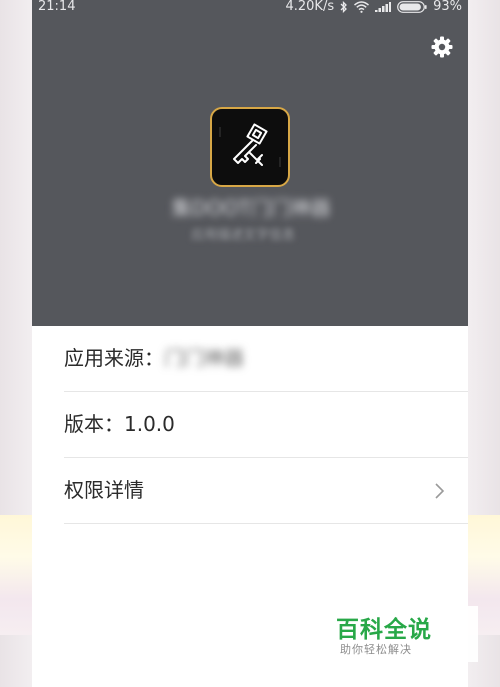 This screenshot has height=687, width=500. I want to click on watermark-subtitle: 助你轻松解决, so click(376, 649).